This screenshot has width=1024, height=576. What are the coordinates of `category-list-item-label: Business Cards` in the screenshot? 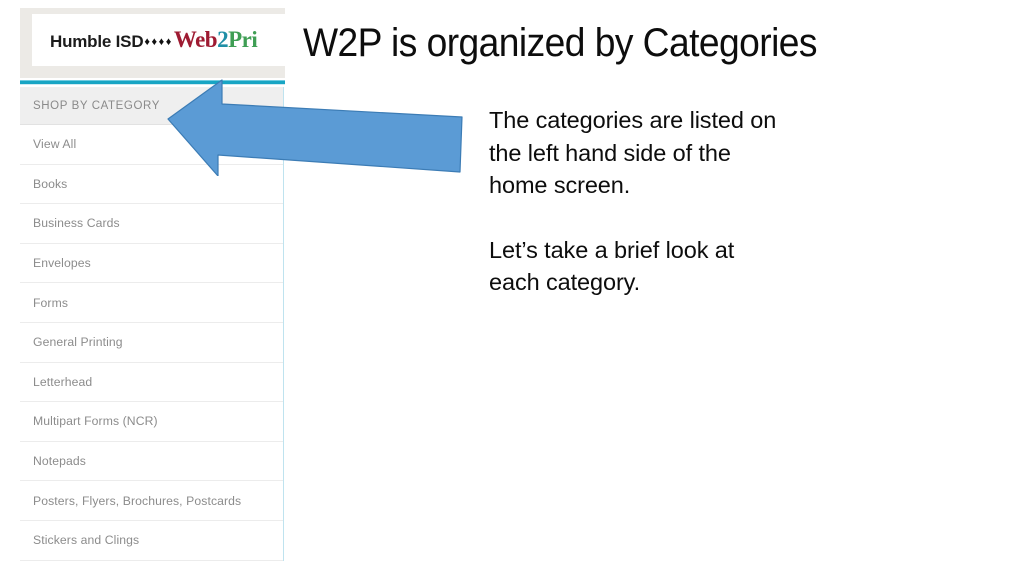 It's located at (76, 223).